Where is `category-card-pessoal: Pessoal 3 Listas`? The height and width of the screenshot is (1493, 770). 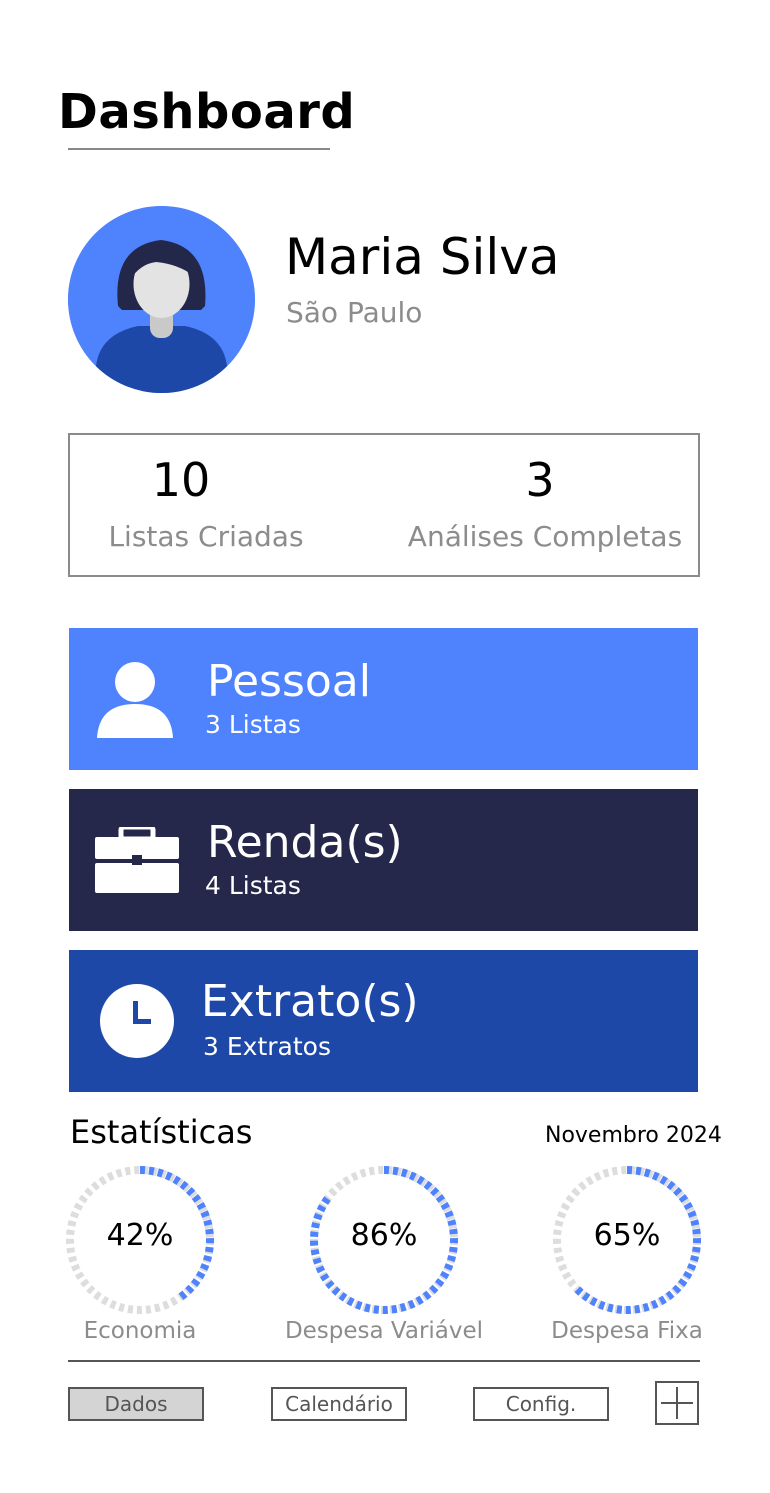
category-card-pessoal: Pessoal 3 Listas is located at coordinates (383, 699).